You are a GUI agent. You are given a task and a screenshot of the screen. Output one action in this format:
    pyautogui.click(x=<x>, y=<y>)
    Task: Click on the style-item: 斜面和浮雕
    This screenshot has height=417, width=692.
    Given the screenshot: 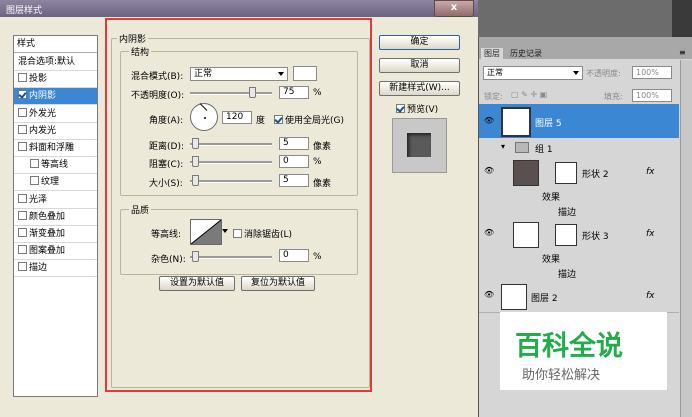 What is the action you would take?
    pyautogui.click(x=55, y=148)
    